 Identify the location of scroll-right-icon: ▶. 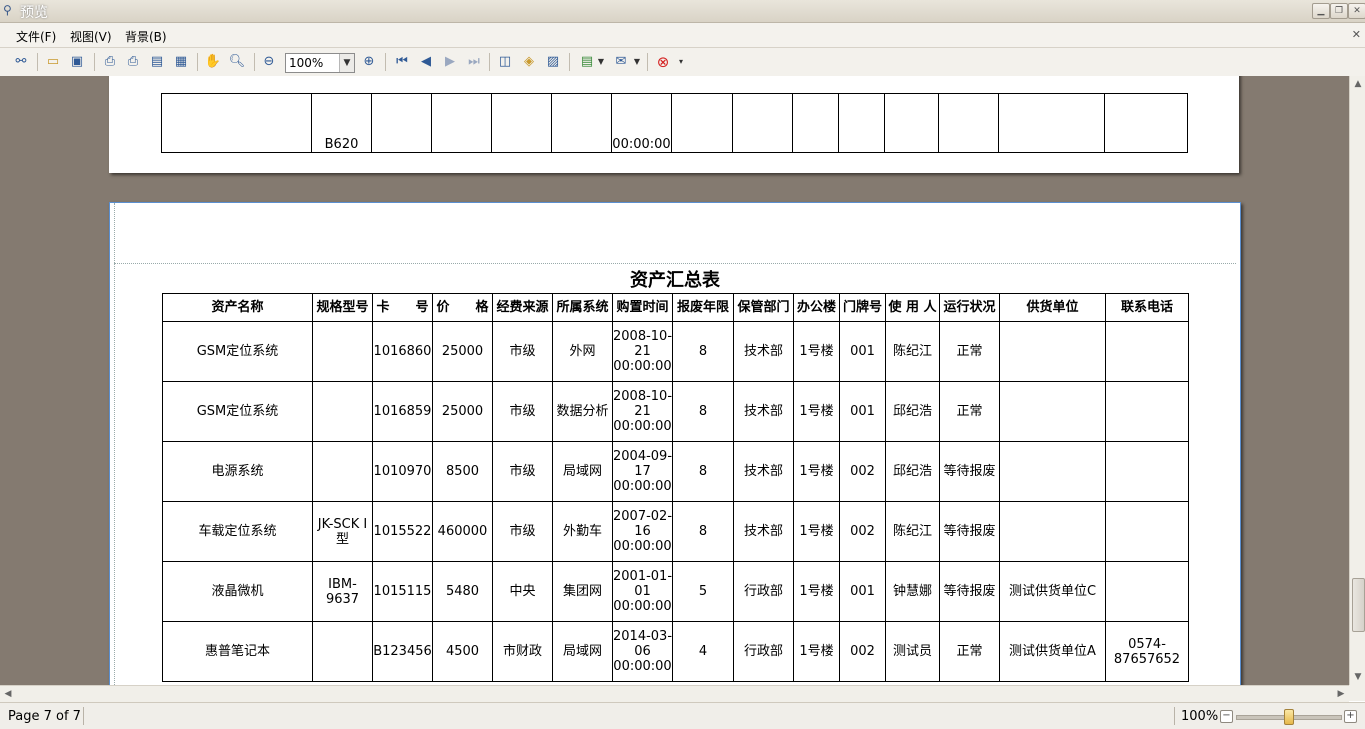
(1341, 694).